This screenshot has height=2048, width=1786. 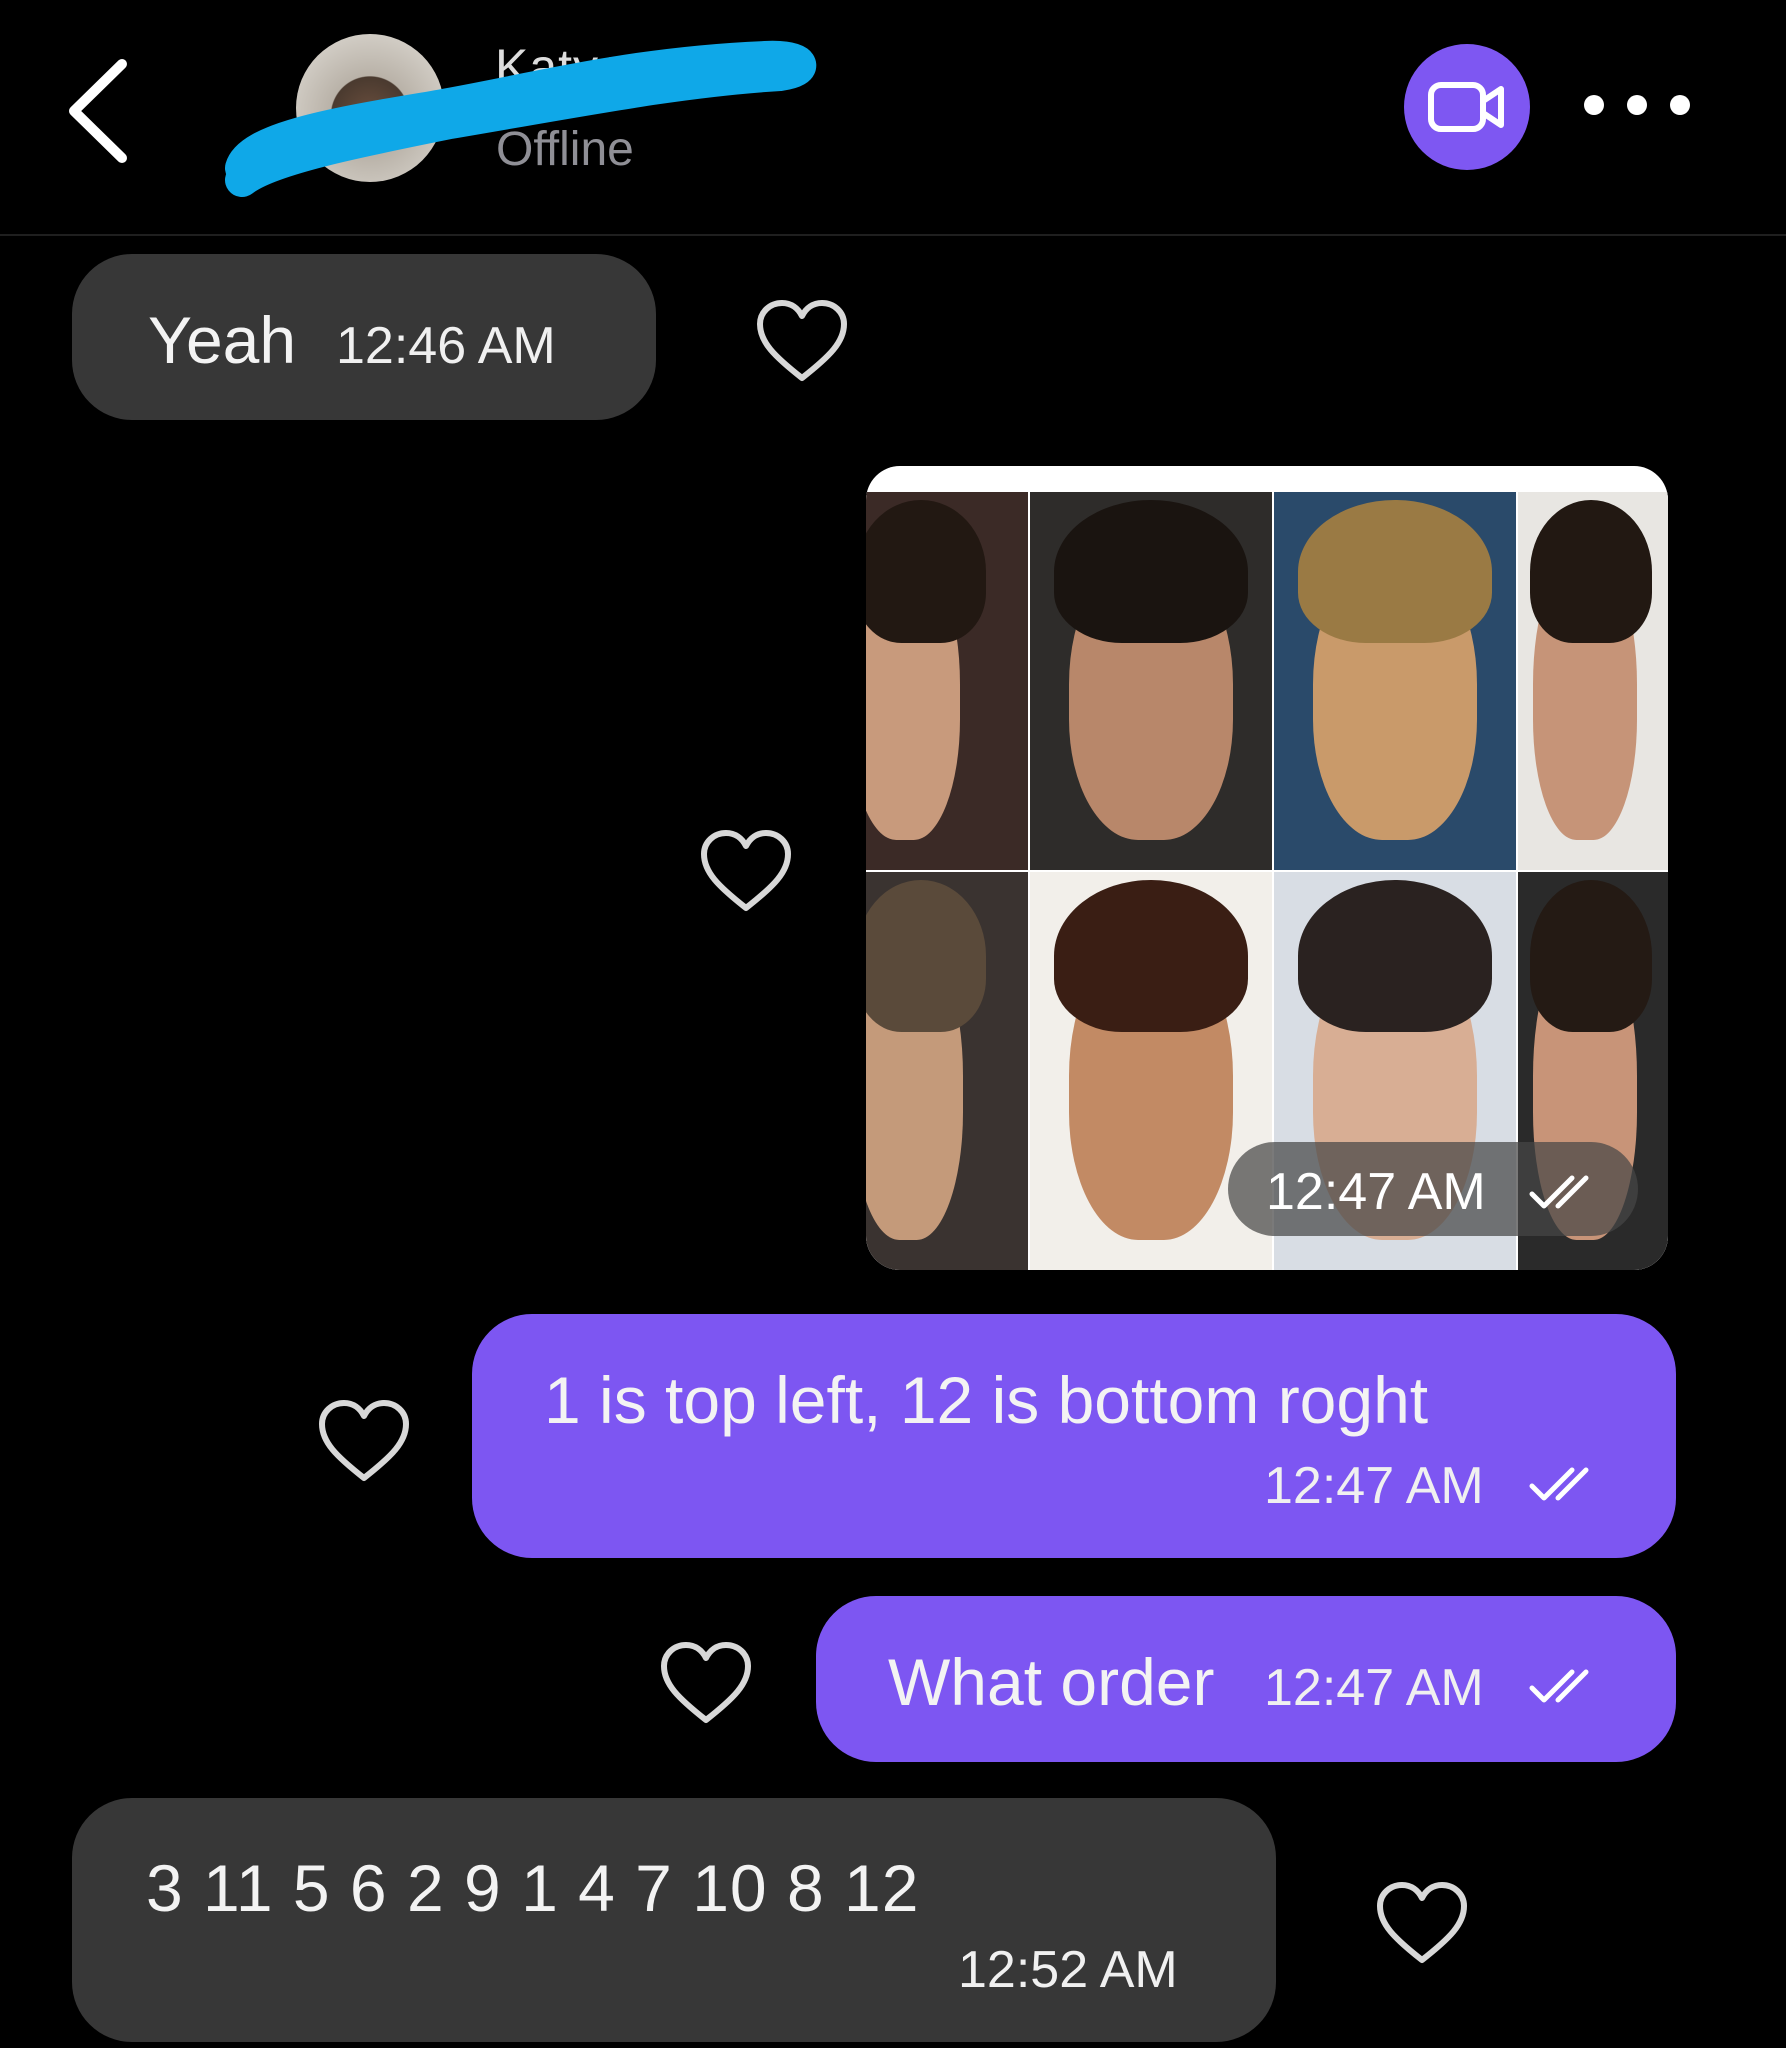 I want to click on message-text: What order, so click(x=1051, y=1682).